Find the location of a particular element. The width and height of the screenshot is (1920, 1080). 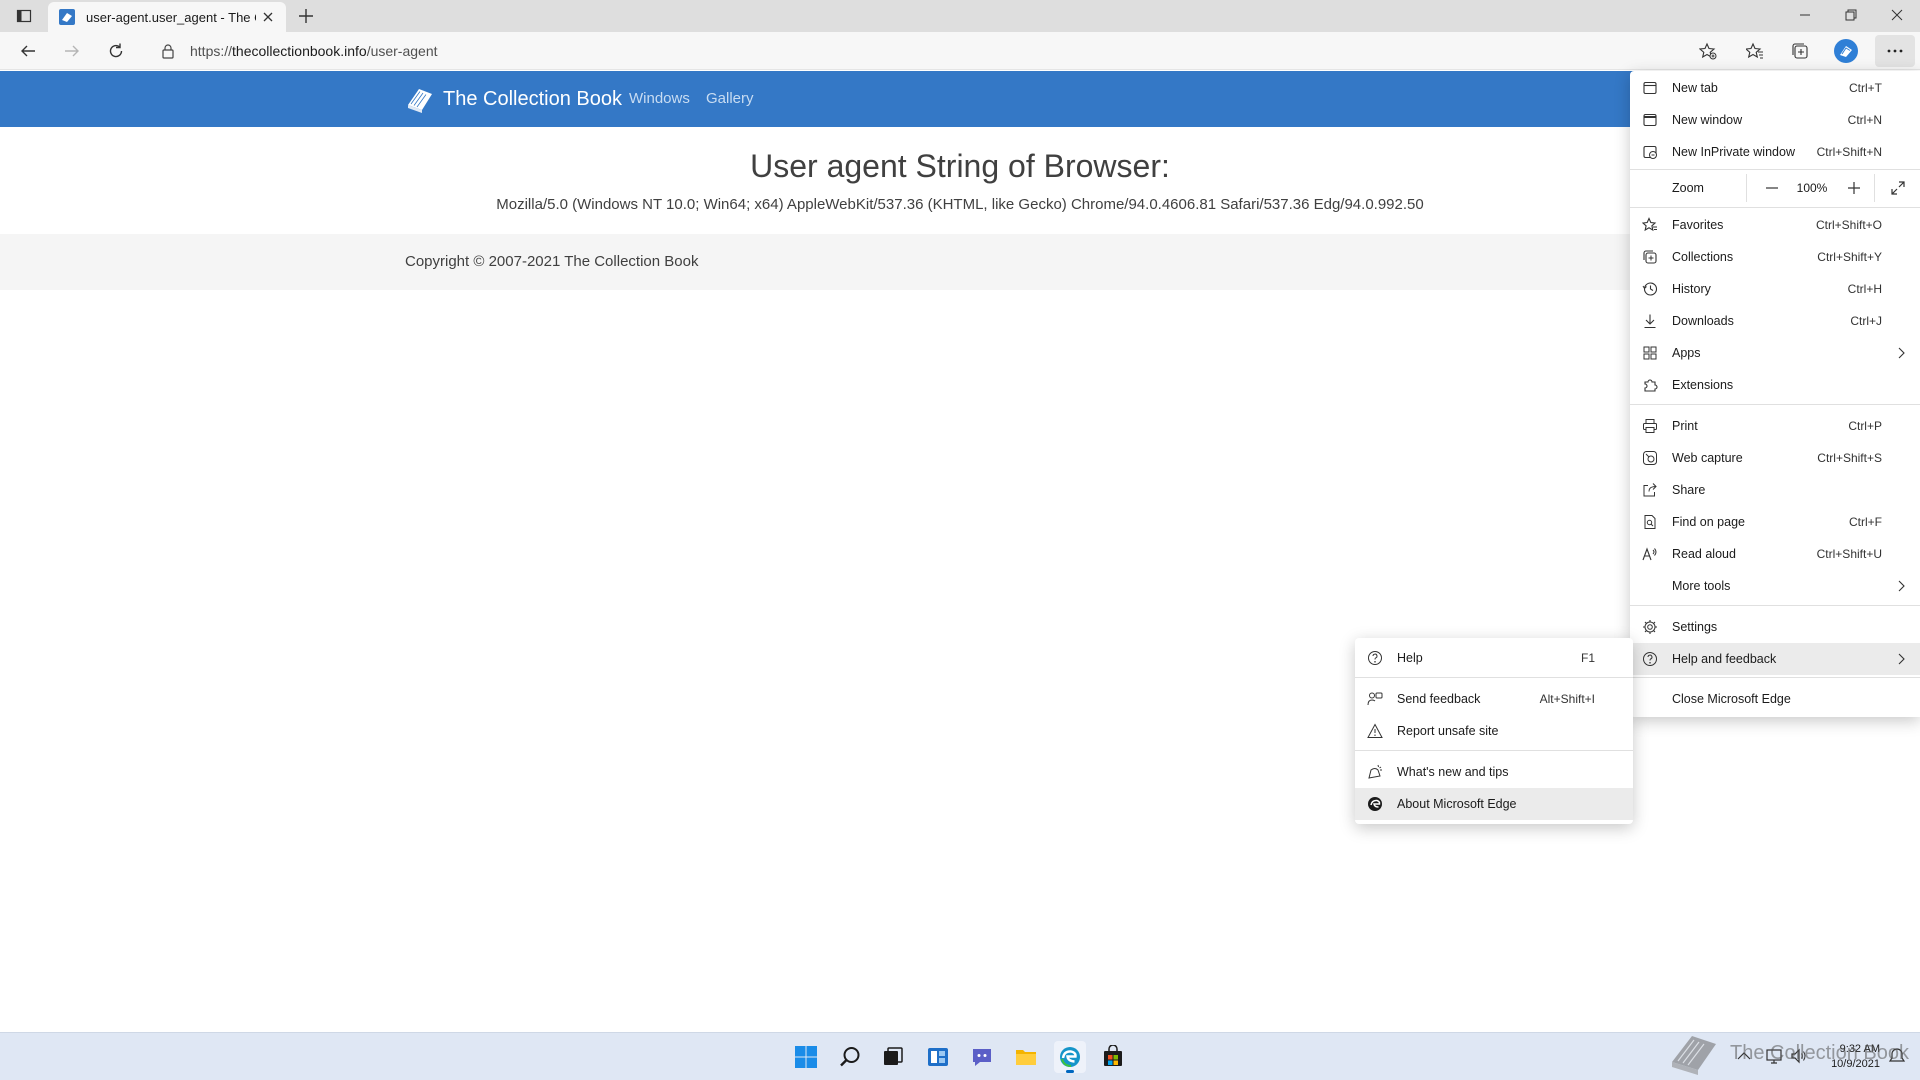

submenu-item-about-microsoft-edge: About Microsoft Edge is located at coordinates (1494, 804).